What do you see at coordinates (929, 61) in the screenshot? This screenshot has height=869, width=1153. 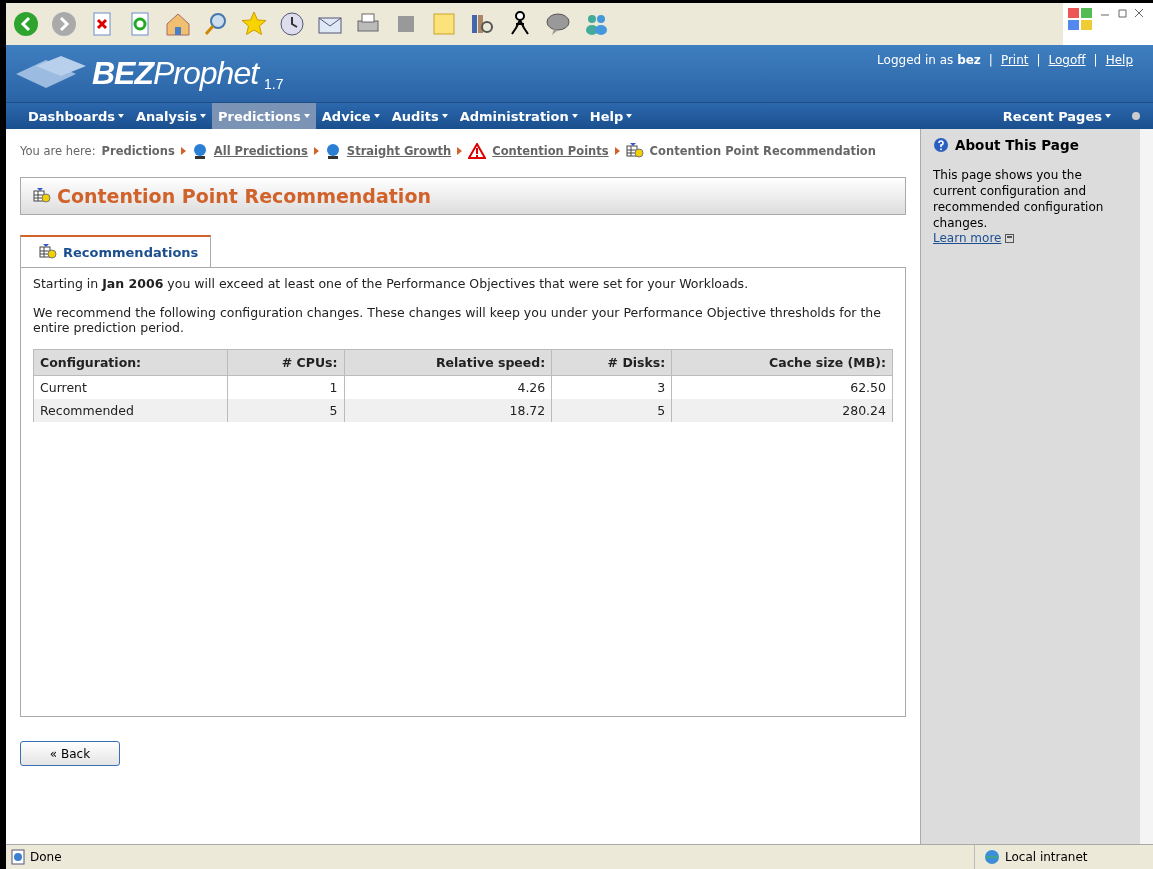 I see `login-status: Logged in as bez` at bounding box center [929, 61].